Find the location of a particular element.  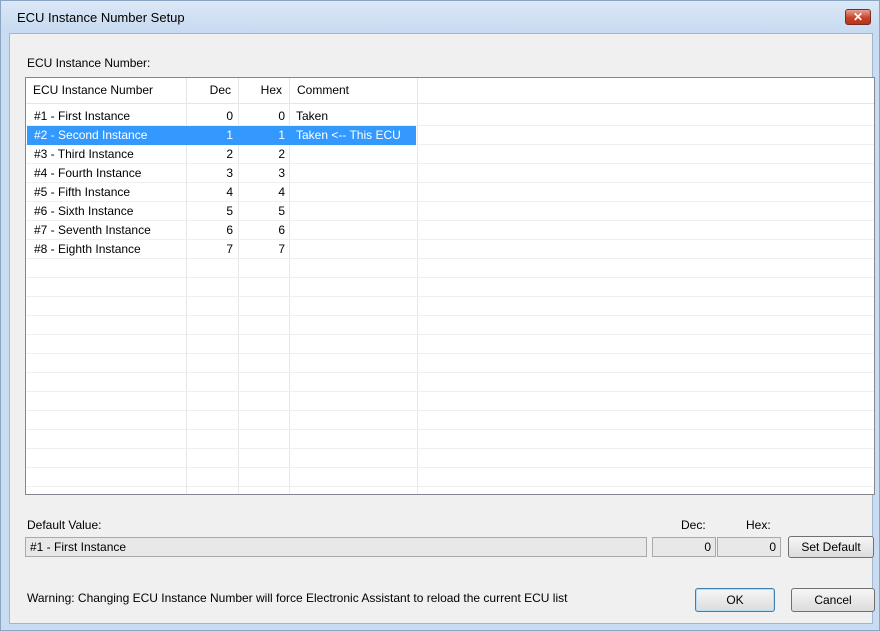

hex-label: Hex: is located at coordinates (758, 525).